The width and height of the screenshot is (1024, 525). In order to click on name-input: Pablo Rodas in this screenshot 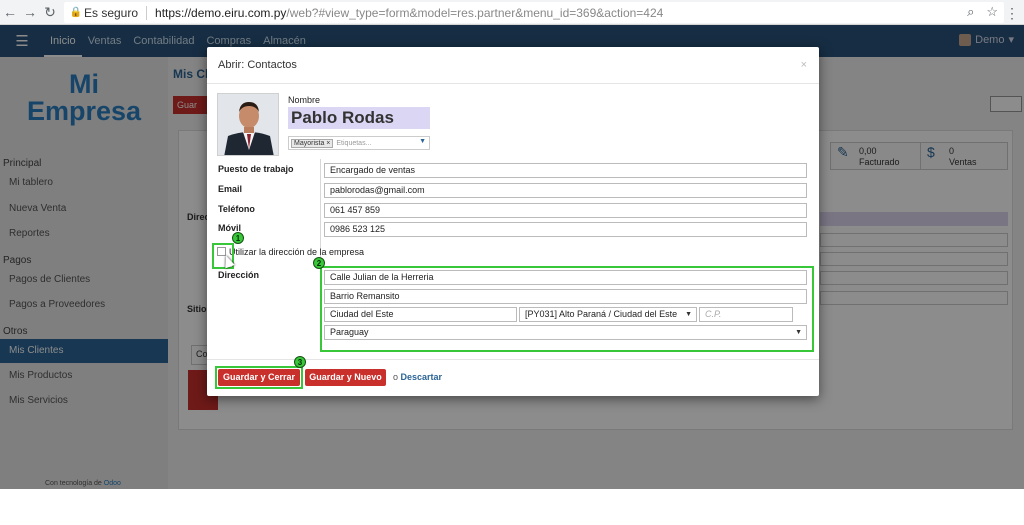, I will do `click(359, 118)`.